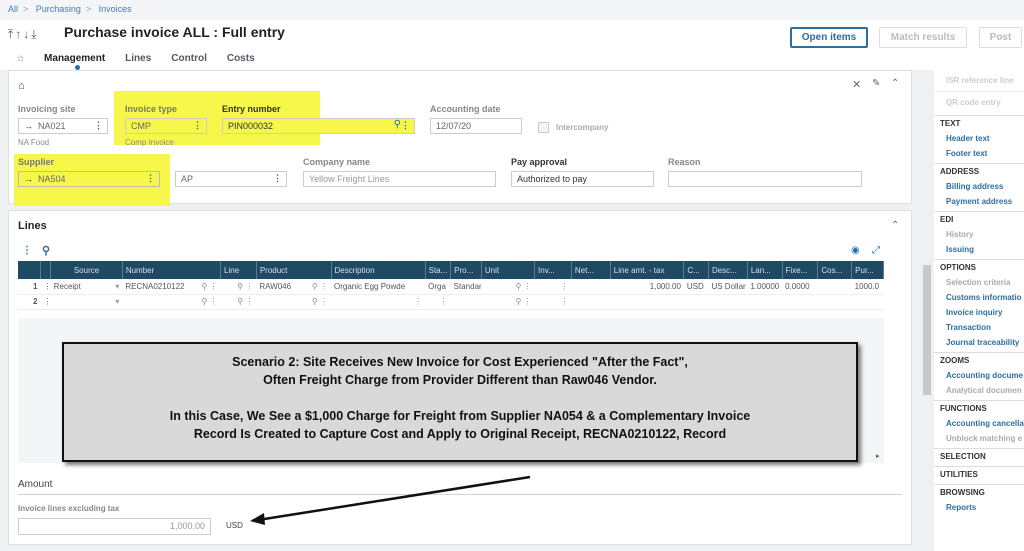 The image size is (1024, 551). What do you see at coordinates (696, 287) in the screenshot?
I see `currency-cell: USD` at bounding box center [696, 287].